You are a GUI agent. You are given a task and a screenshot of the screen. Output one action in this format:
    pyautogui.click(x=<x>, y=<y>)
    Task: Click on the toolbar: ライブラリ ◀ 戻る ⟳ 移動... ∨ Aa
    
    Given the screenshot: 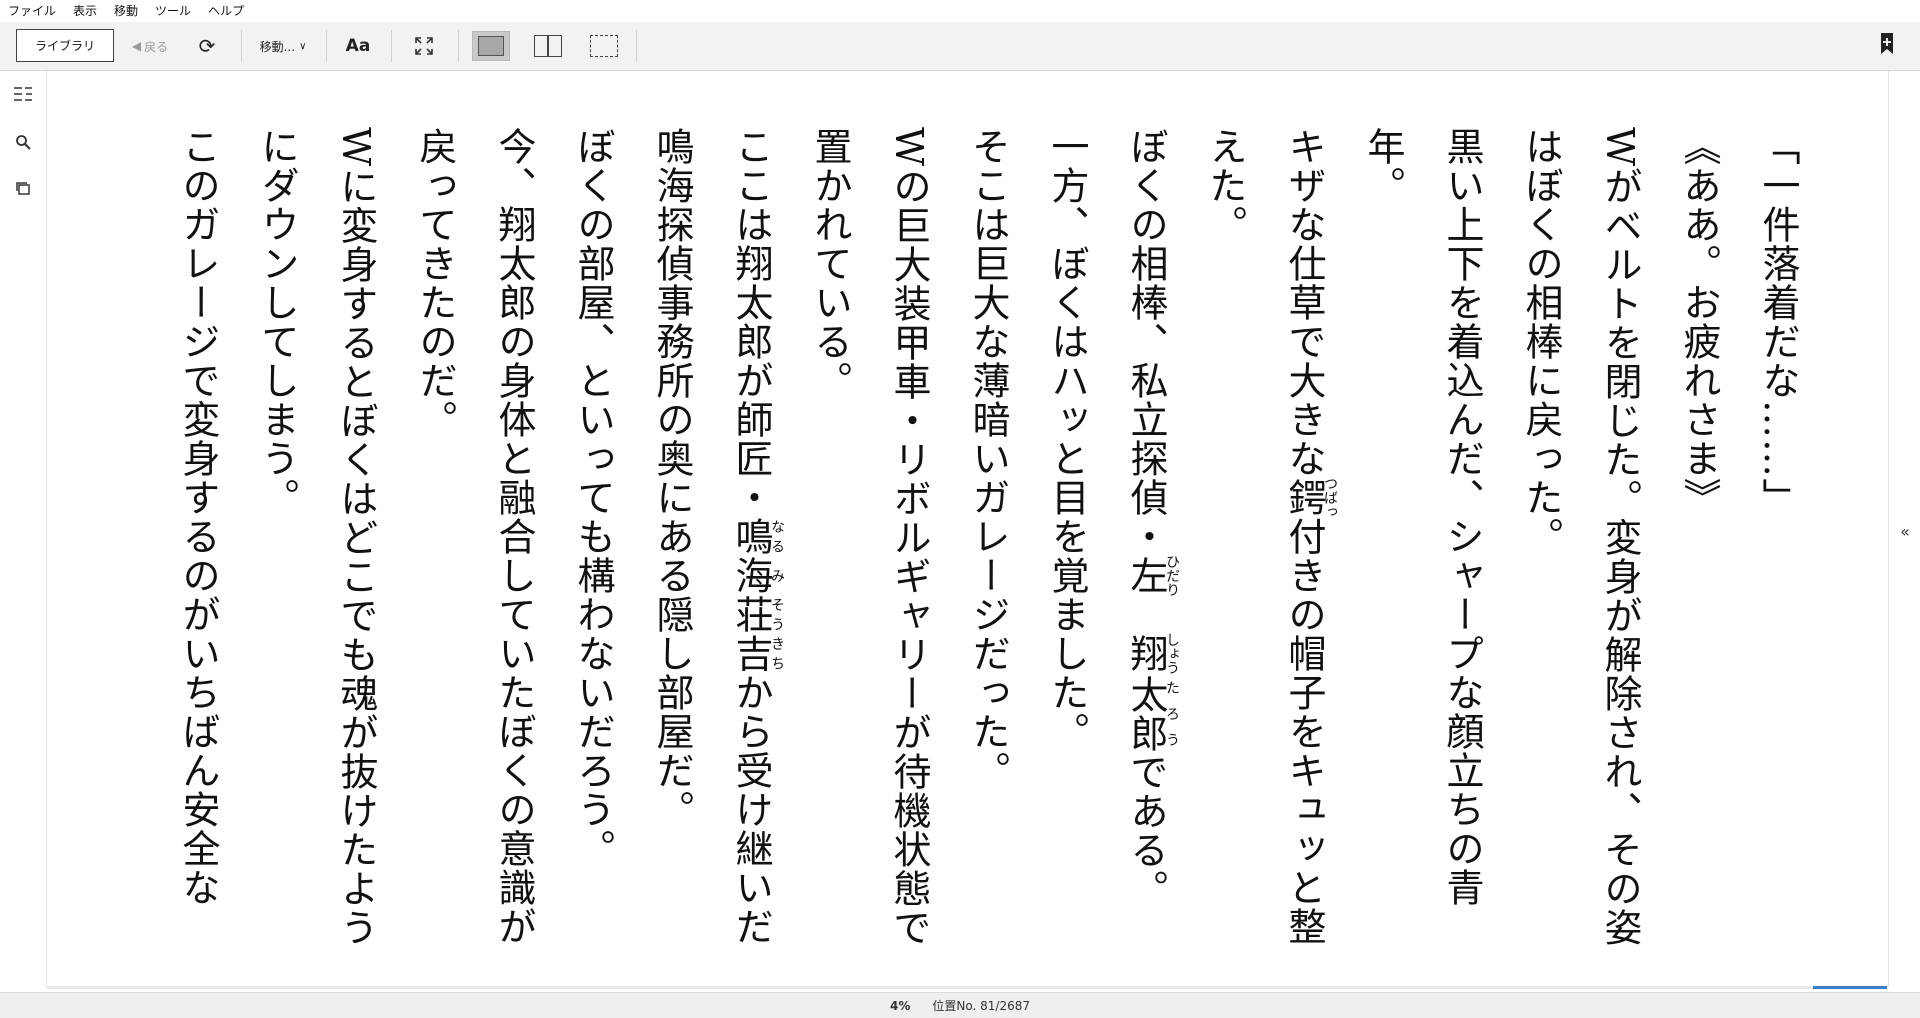 What is the action you would take?
    pyautogui.click(x=960, y=46)
    